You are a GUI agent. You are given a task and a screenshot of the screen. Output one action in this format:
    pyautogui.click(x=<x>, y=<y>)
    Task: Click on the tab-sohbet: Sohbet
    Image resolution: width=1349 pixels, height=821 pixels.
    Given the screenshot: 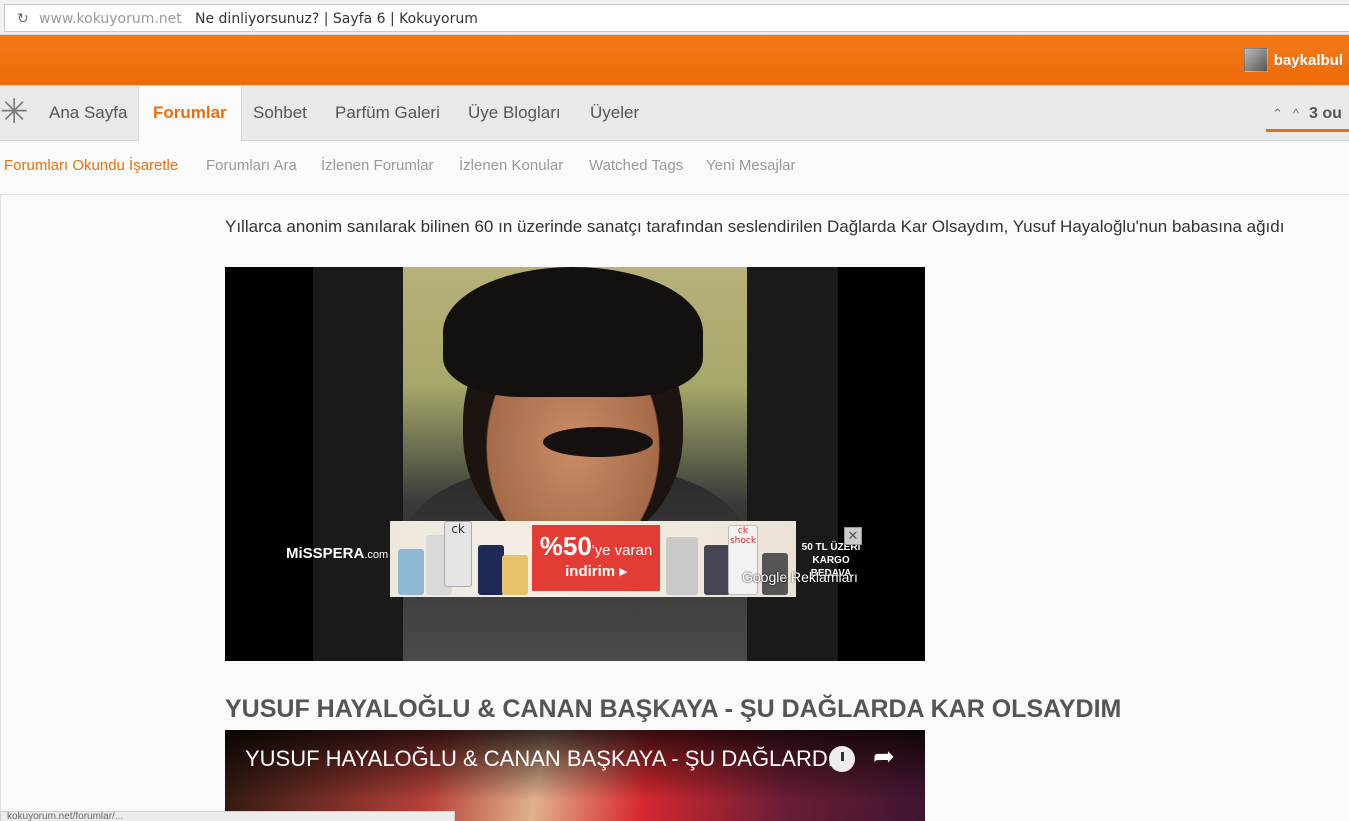 What is the action you would take?
    pyautogui.click(x=280, y=114)
    